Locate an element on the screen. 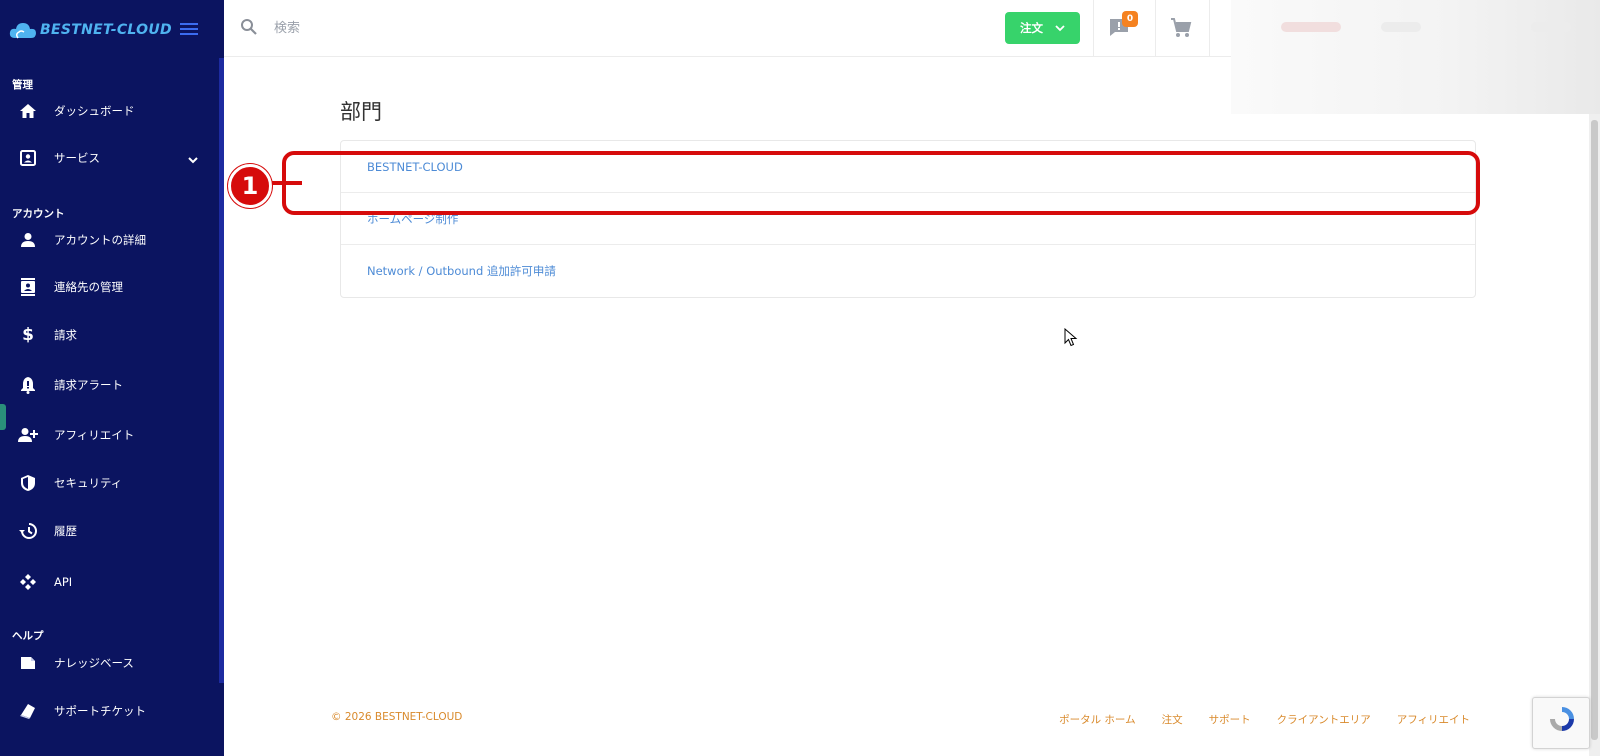 Image resolution: width=1600 pixels, height=756 pixels. cloud-logo-icon is located at coordinates (22, 31).